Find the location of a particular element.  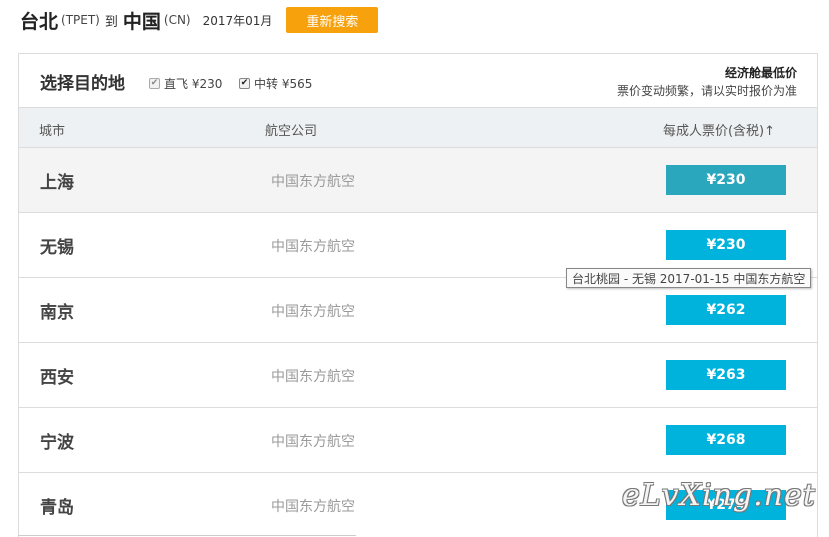

transfer-checkbox: ✔ is located at coordinates (244, 83).